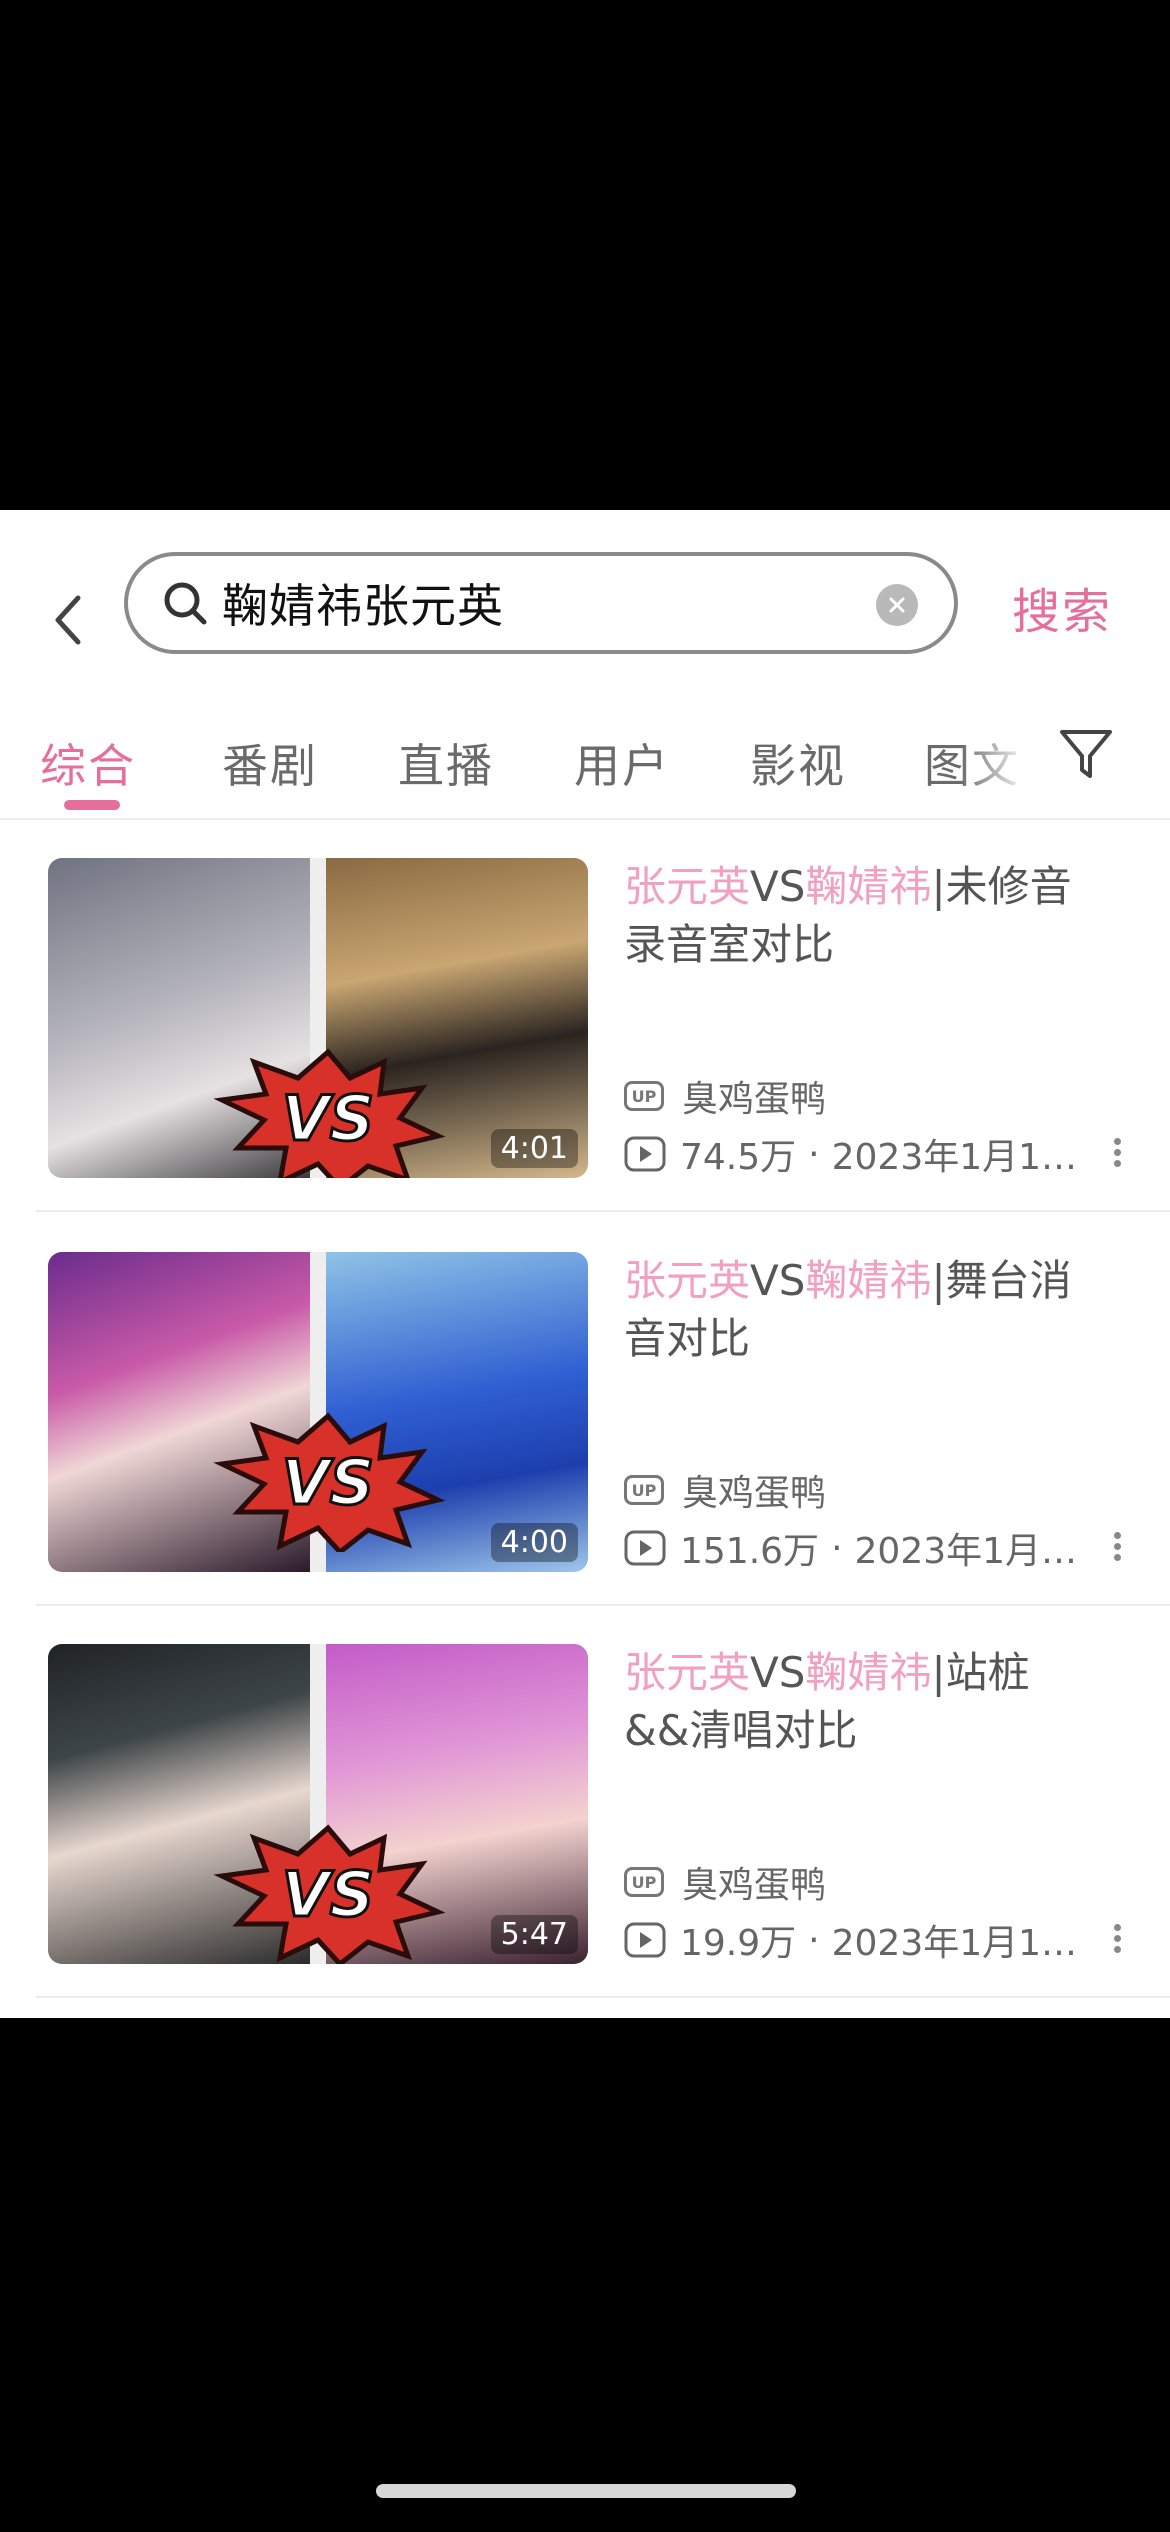 The width and height of the screenshot is (1170, 2532). I want to click on back-button, so click(67, 620).